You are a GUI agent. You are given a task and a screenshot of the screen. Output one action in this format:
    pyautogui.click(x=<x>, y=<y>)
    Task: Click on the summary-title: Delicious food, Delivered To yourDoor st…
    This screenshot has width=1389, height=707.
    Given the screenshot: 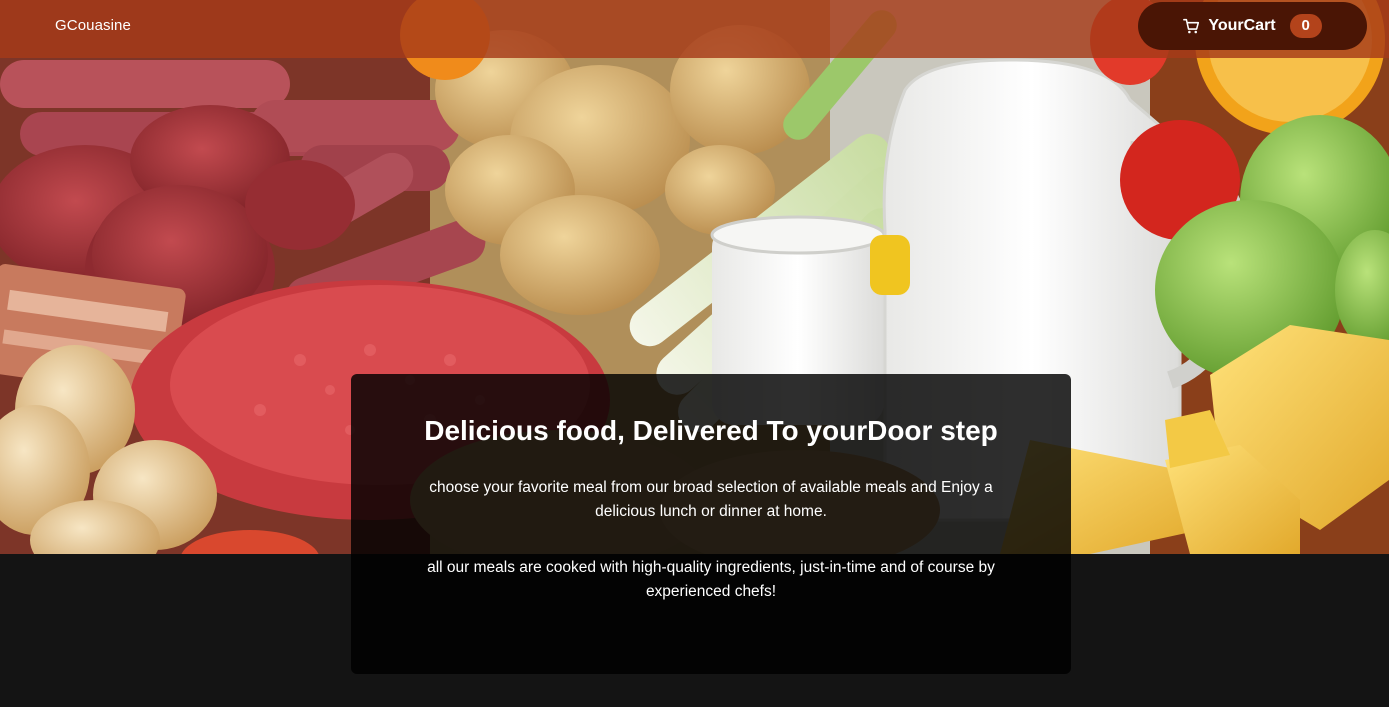 What is the action you would take?
    pyautogui.click(x=711, y=430)
    